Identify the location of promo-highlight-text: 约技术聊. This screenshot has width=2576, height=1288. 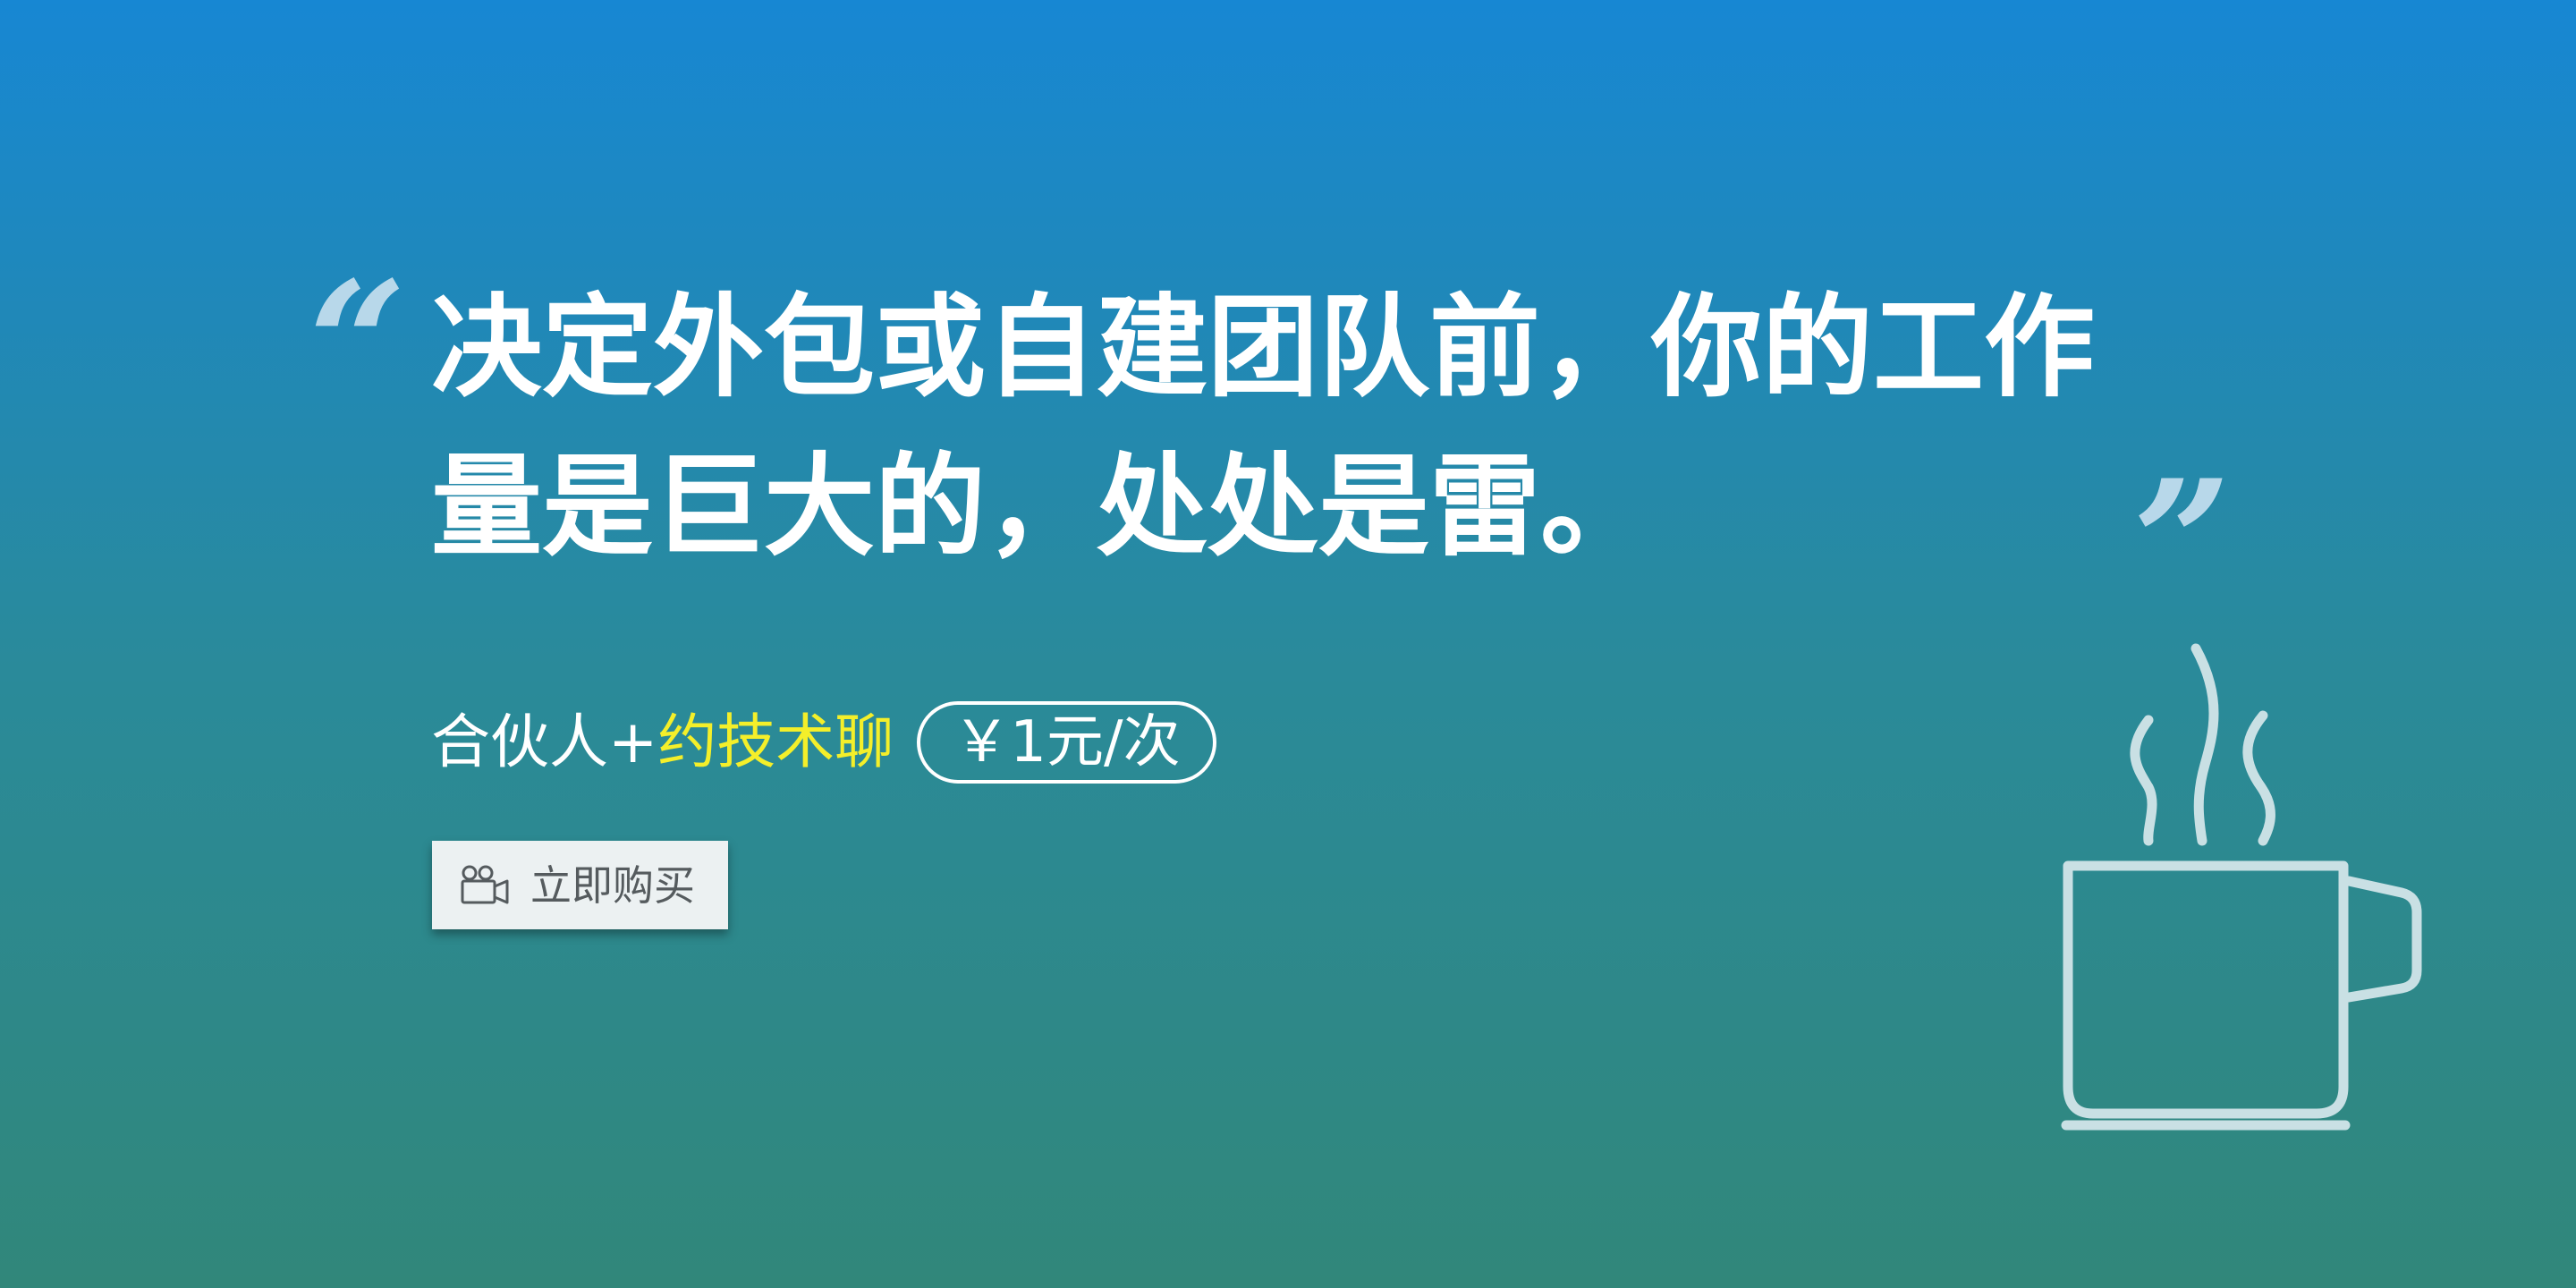
(775, 742).